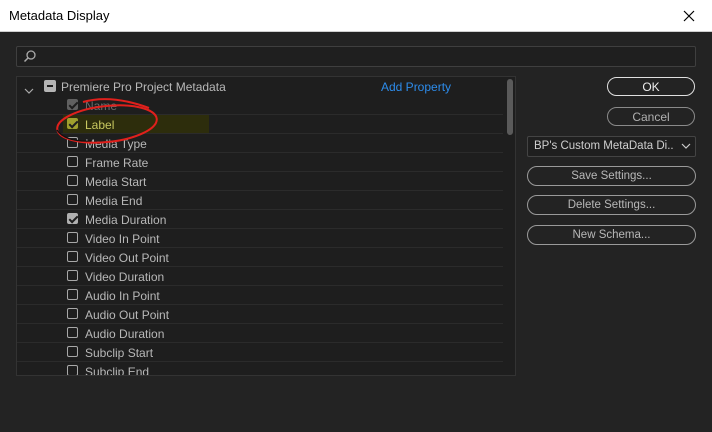  What do you see at coordinates (510, 107) in the screenshot?
I see `list-scrollbar` at bounding box center [510, 107].